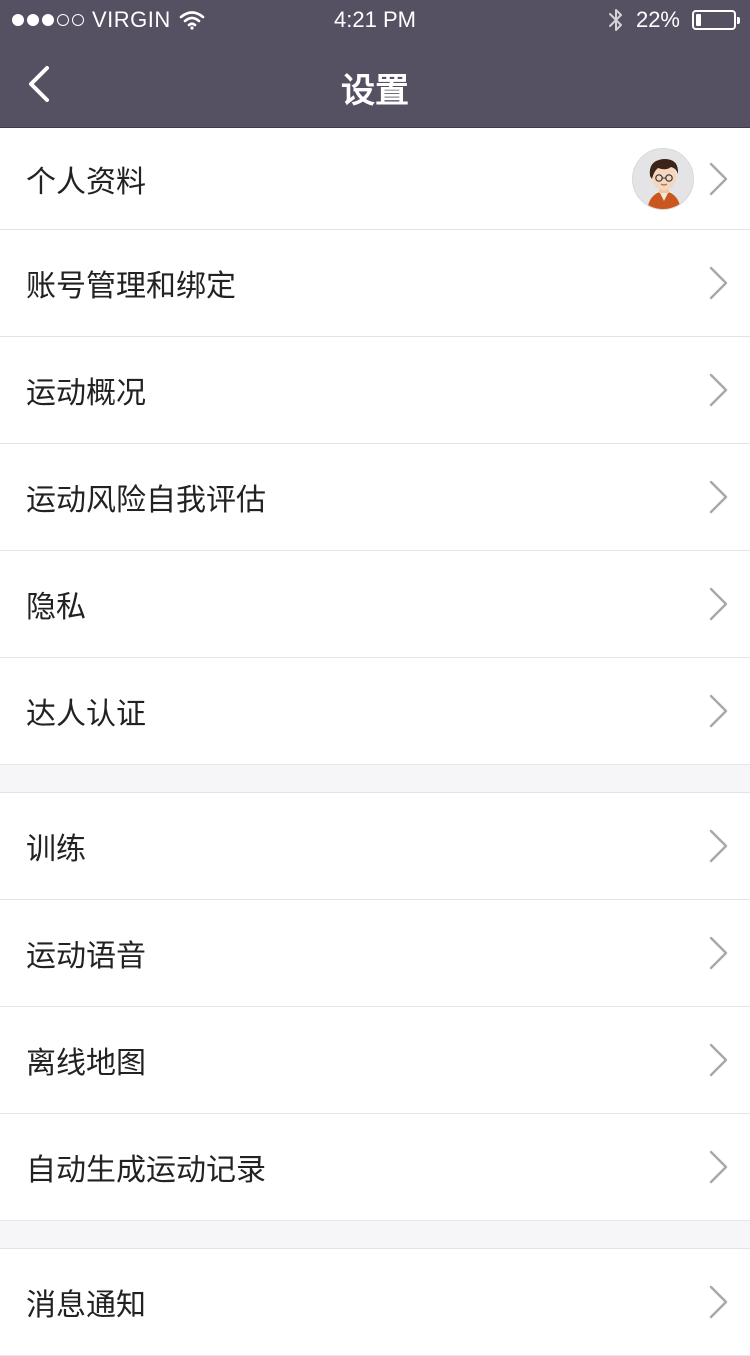  I want to click on settings-row-label: 消息通知, so click(86, 1305).